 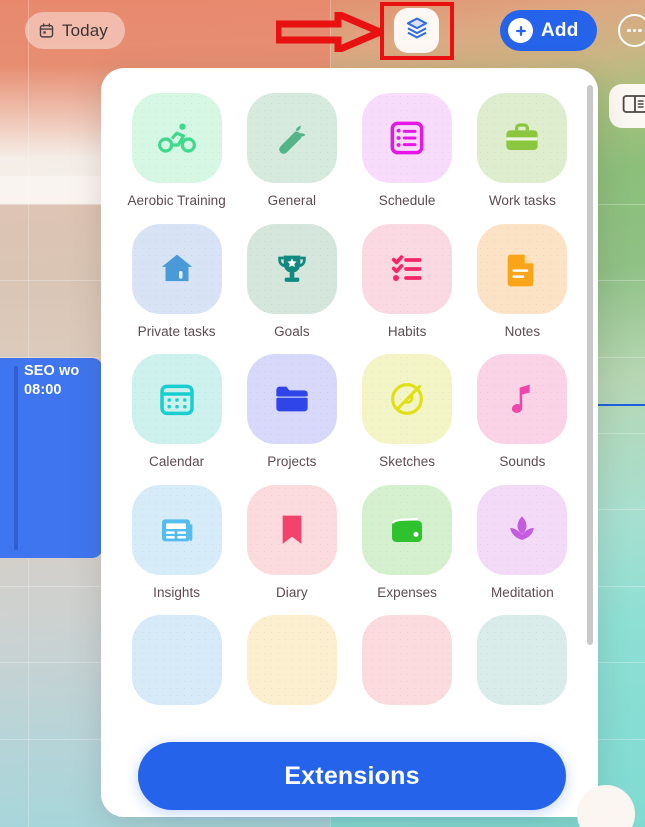 What do you see at coordinates (522, 529) in the screenshot?
I see `lotus-icon` at bounding box center [522, 529].